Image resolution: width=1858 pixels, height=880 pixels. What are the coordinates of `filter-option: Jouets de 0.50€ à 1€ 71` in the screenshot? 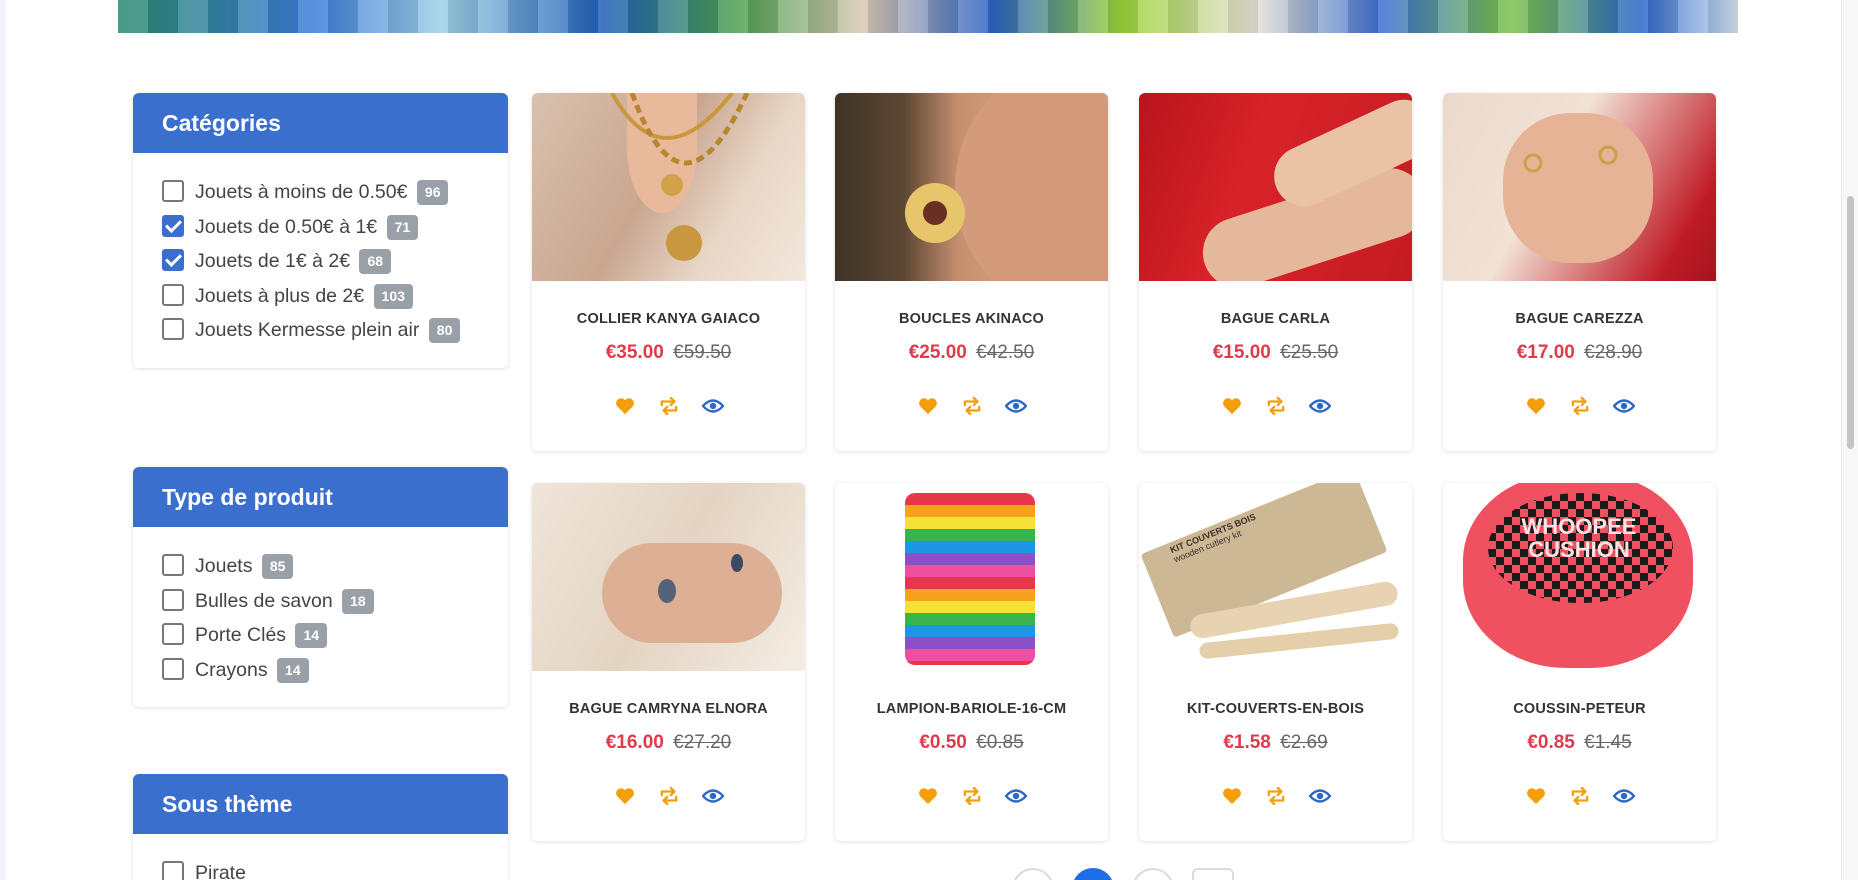 It's located at (335, 227).